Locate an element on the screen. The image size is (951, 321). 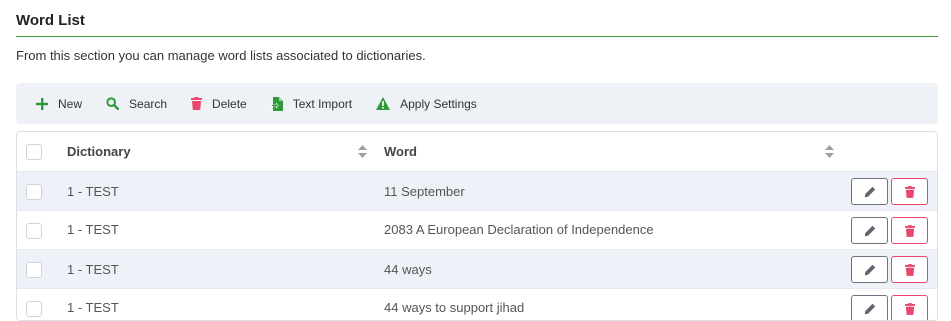
table-header-row: Dictionary Word is located at coordinates (477, 152).